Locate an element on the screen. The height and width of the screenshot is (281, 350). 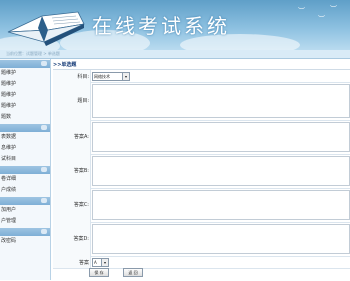
option-a-textarea is located at coordinates (221, 137).